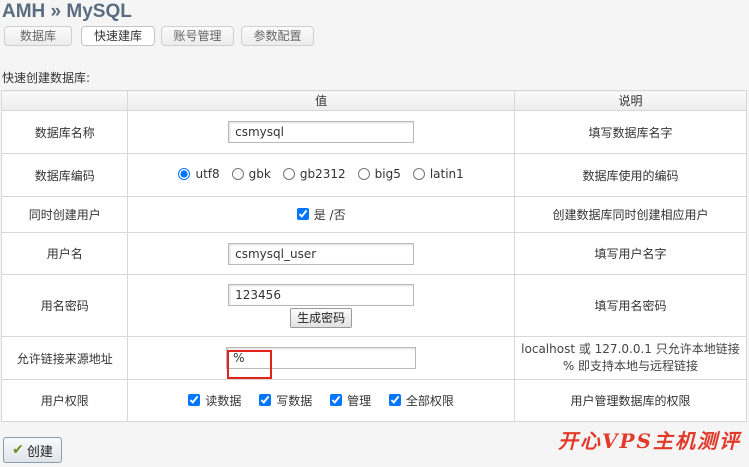 This screenshot has height=467, width=749. What do you see at coordinates (649, 441) in the screenshot?
I see `watermark: 开心VPS主机测评` at bounding box center [649, 441].